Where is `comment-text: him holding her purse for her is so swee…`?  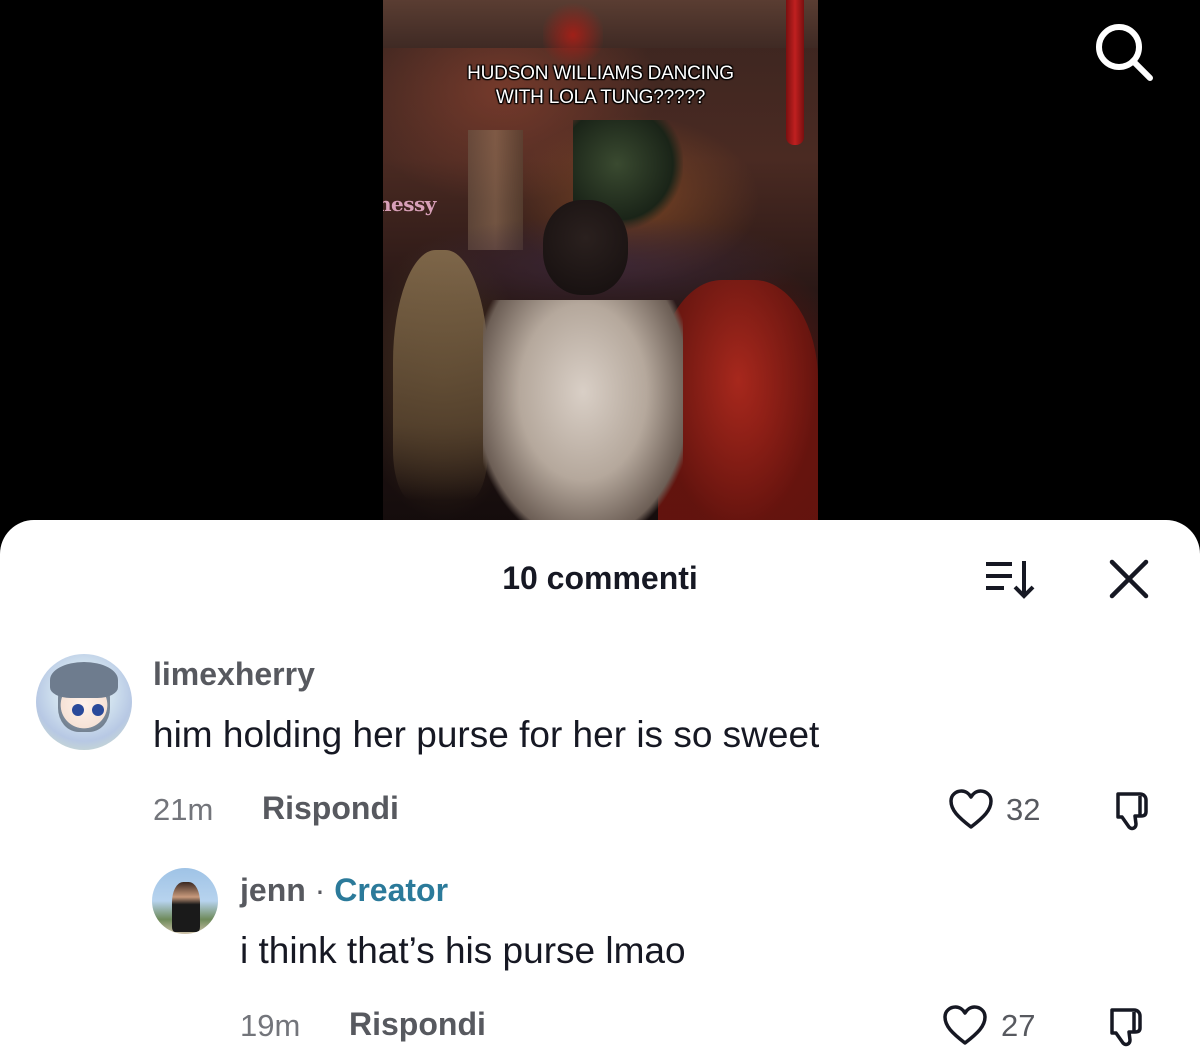
comment-text: him holding her purse for her is so swee… is located at coordinates (486, 734).